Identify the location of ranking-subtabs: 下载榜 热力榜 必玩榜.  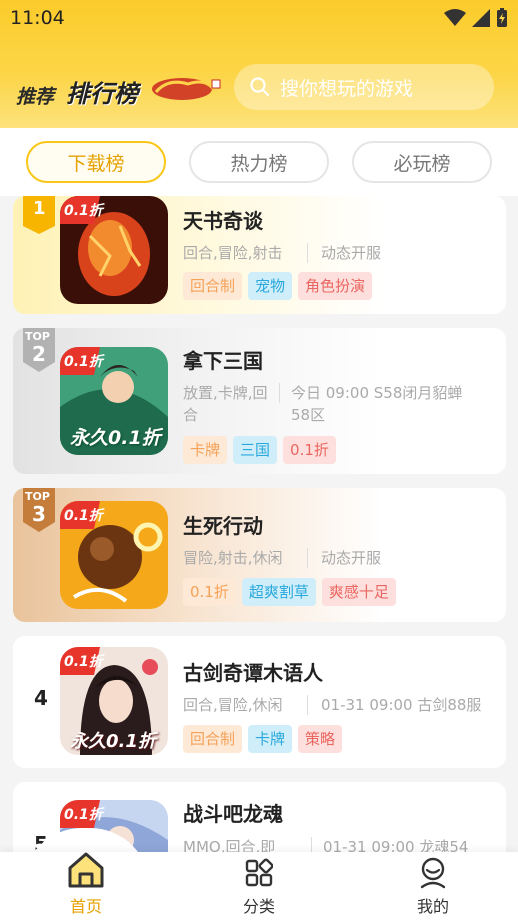
(259, 162).